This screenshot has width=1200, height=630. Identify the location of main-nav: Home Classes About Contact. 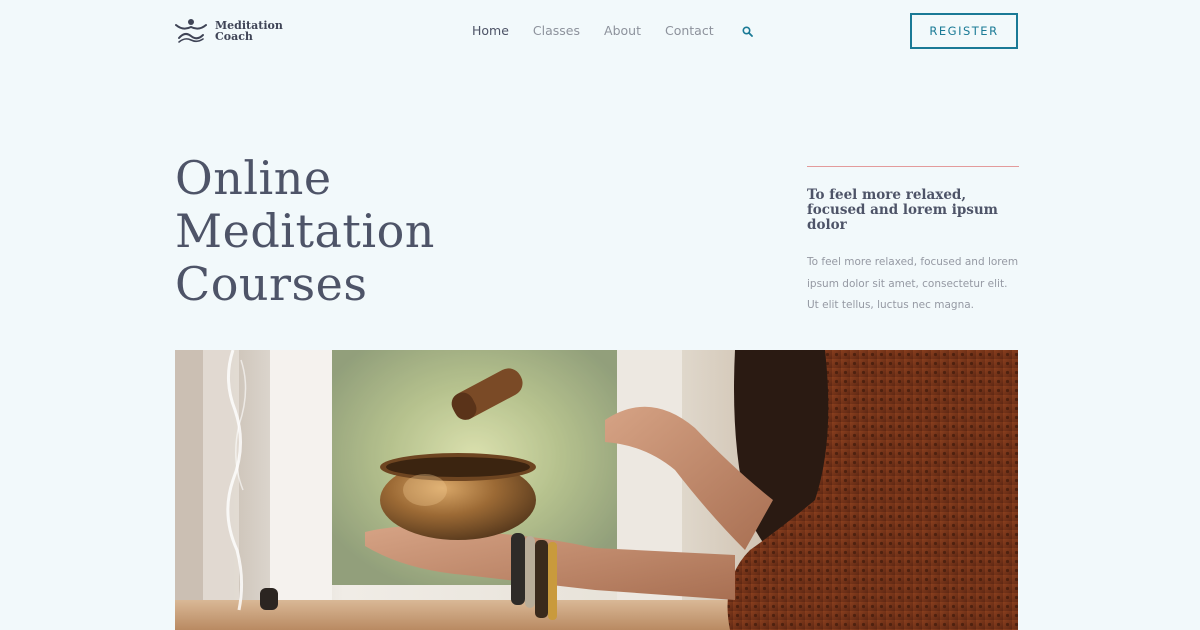
(612, 31).